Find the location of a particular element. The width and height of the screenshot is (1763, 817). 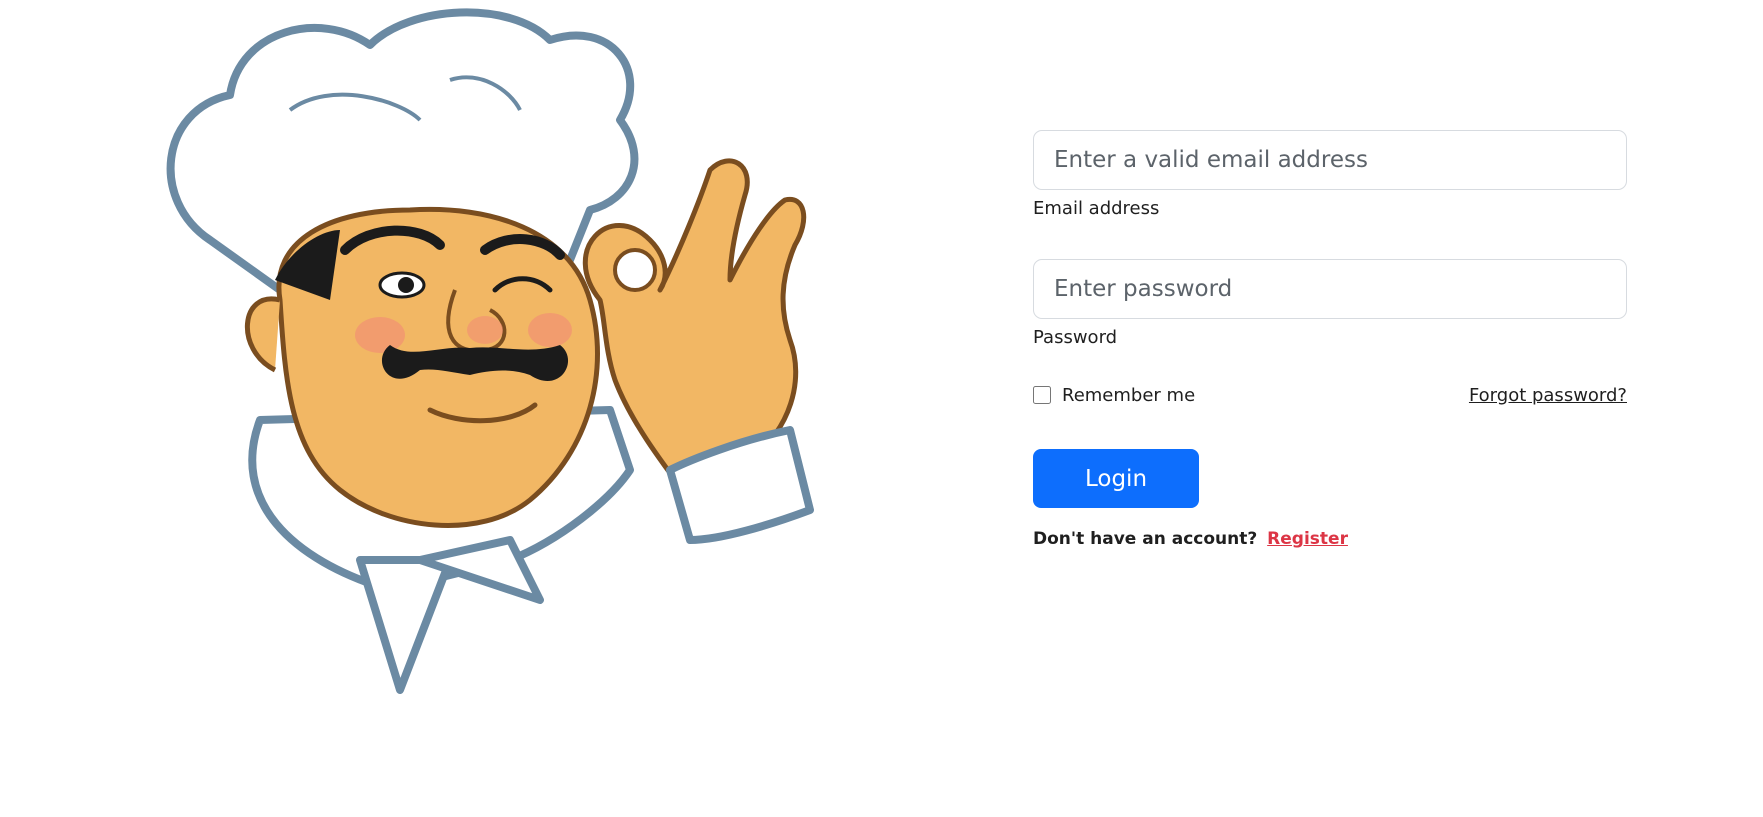

password-field-group: Password is located at coordinates (1330, 303).